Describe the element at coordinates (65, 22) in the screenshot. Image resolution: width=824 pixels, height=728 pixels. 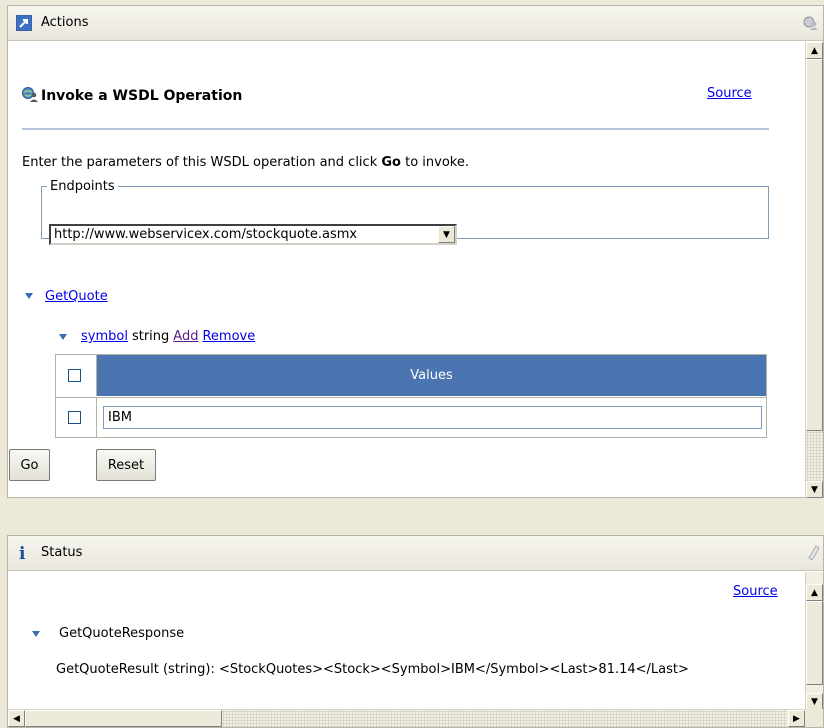
I see `actions-panel-title: Actions` at that location.